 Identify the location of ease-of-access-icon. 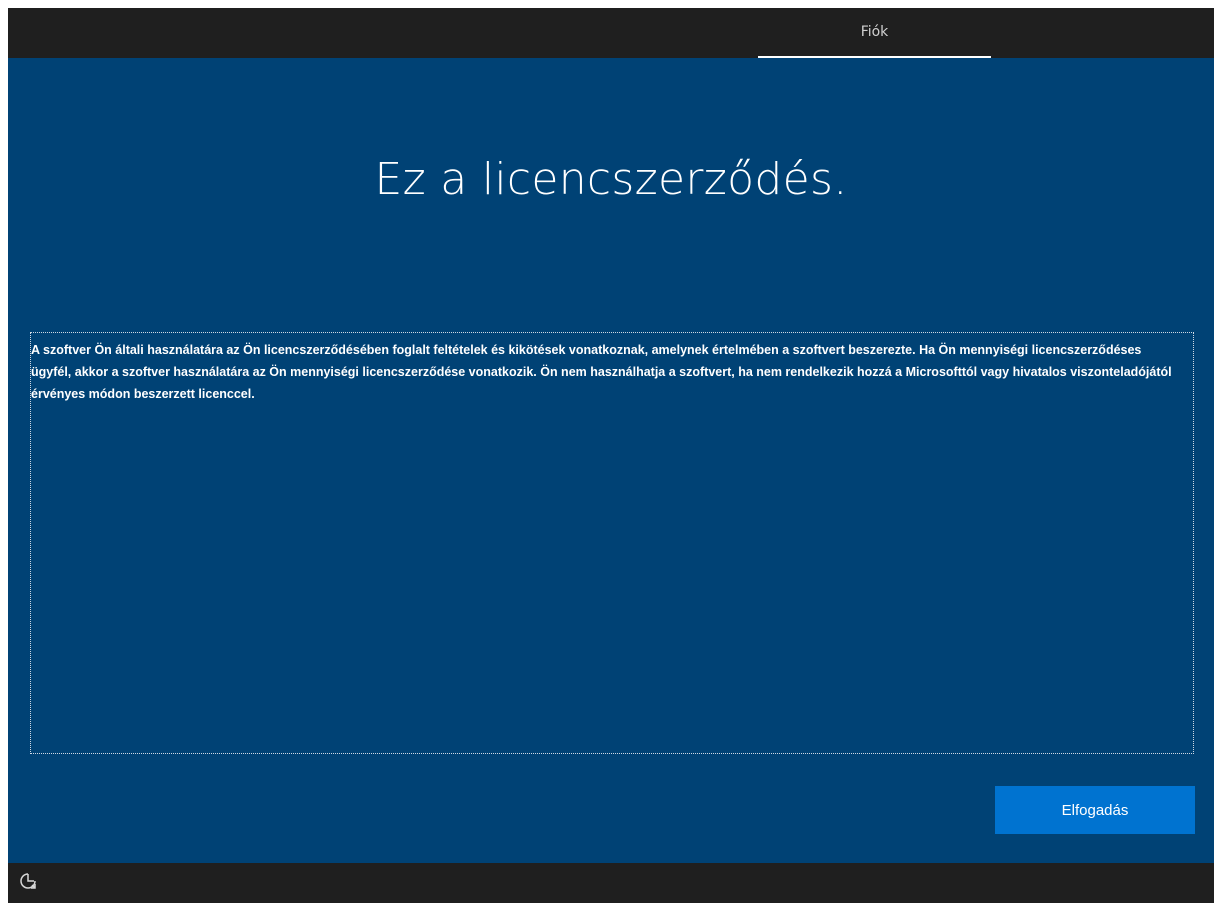
(28, 881).